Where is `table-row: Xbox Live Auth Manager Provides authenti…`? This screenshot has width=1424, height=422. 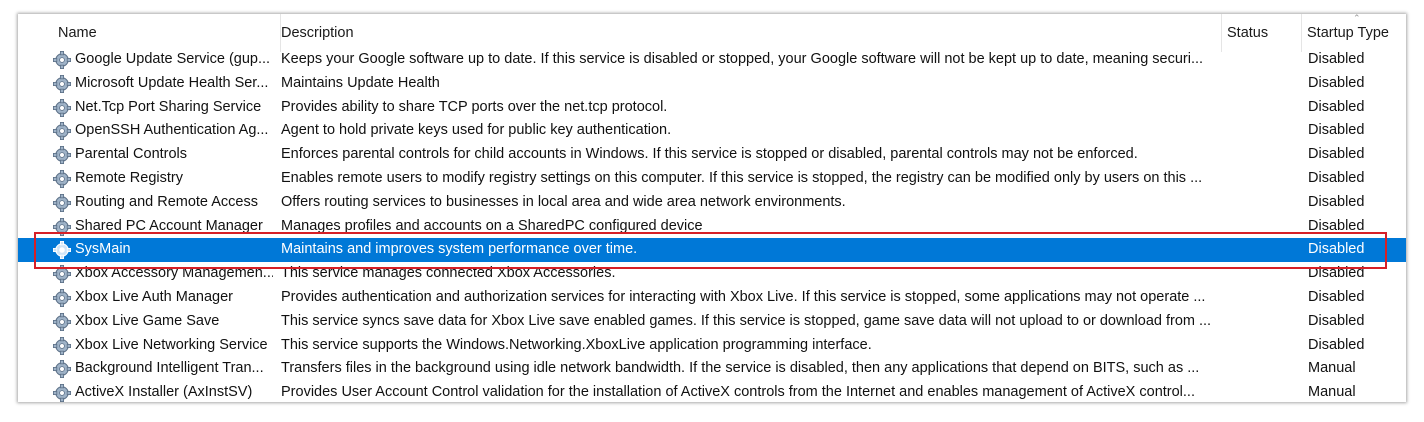 table-row: Xbox Live Auth Manager Provides authenti… is located at coordinates (712, 298).